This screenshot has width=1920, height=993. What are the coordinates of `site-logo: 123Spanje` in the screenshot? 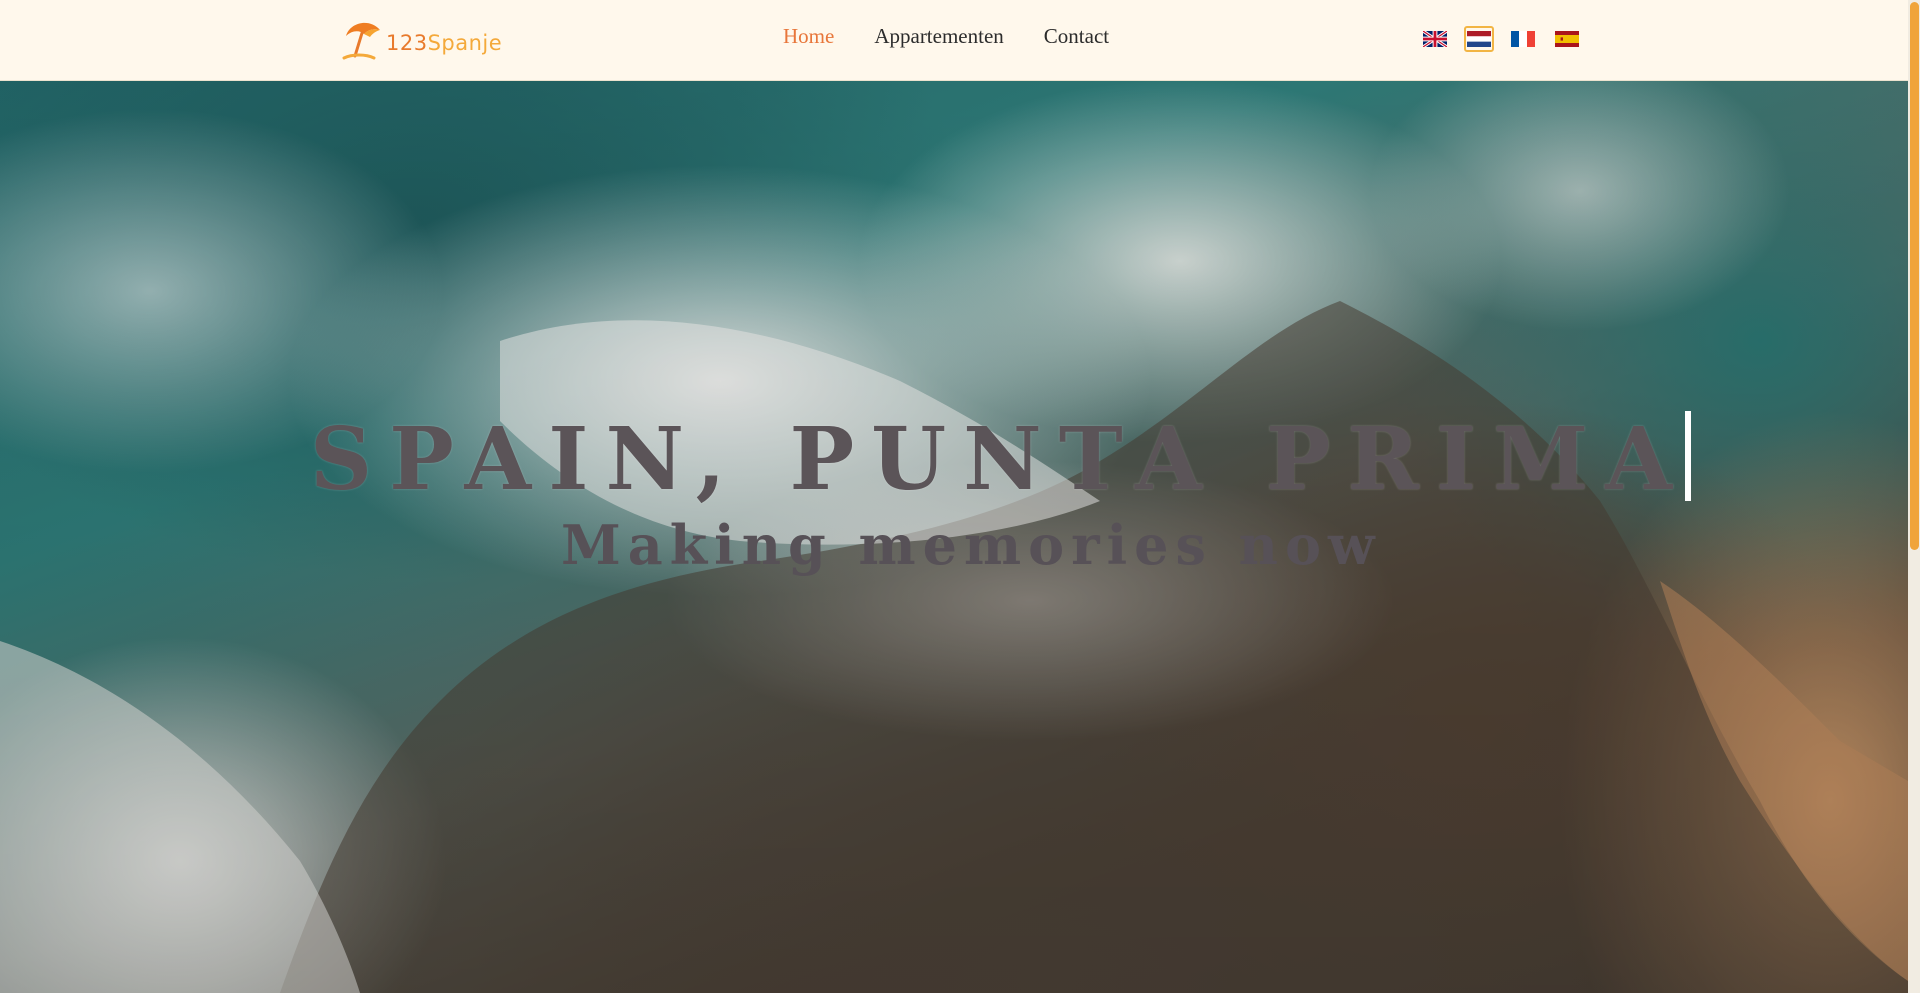 It's located at (421, 39).